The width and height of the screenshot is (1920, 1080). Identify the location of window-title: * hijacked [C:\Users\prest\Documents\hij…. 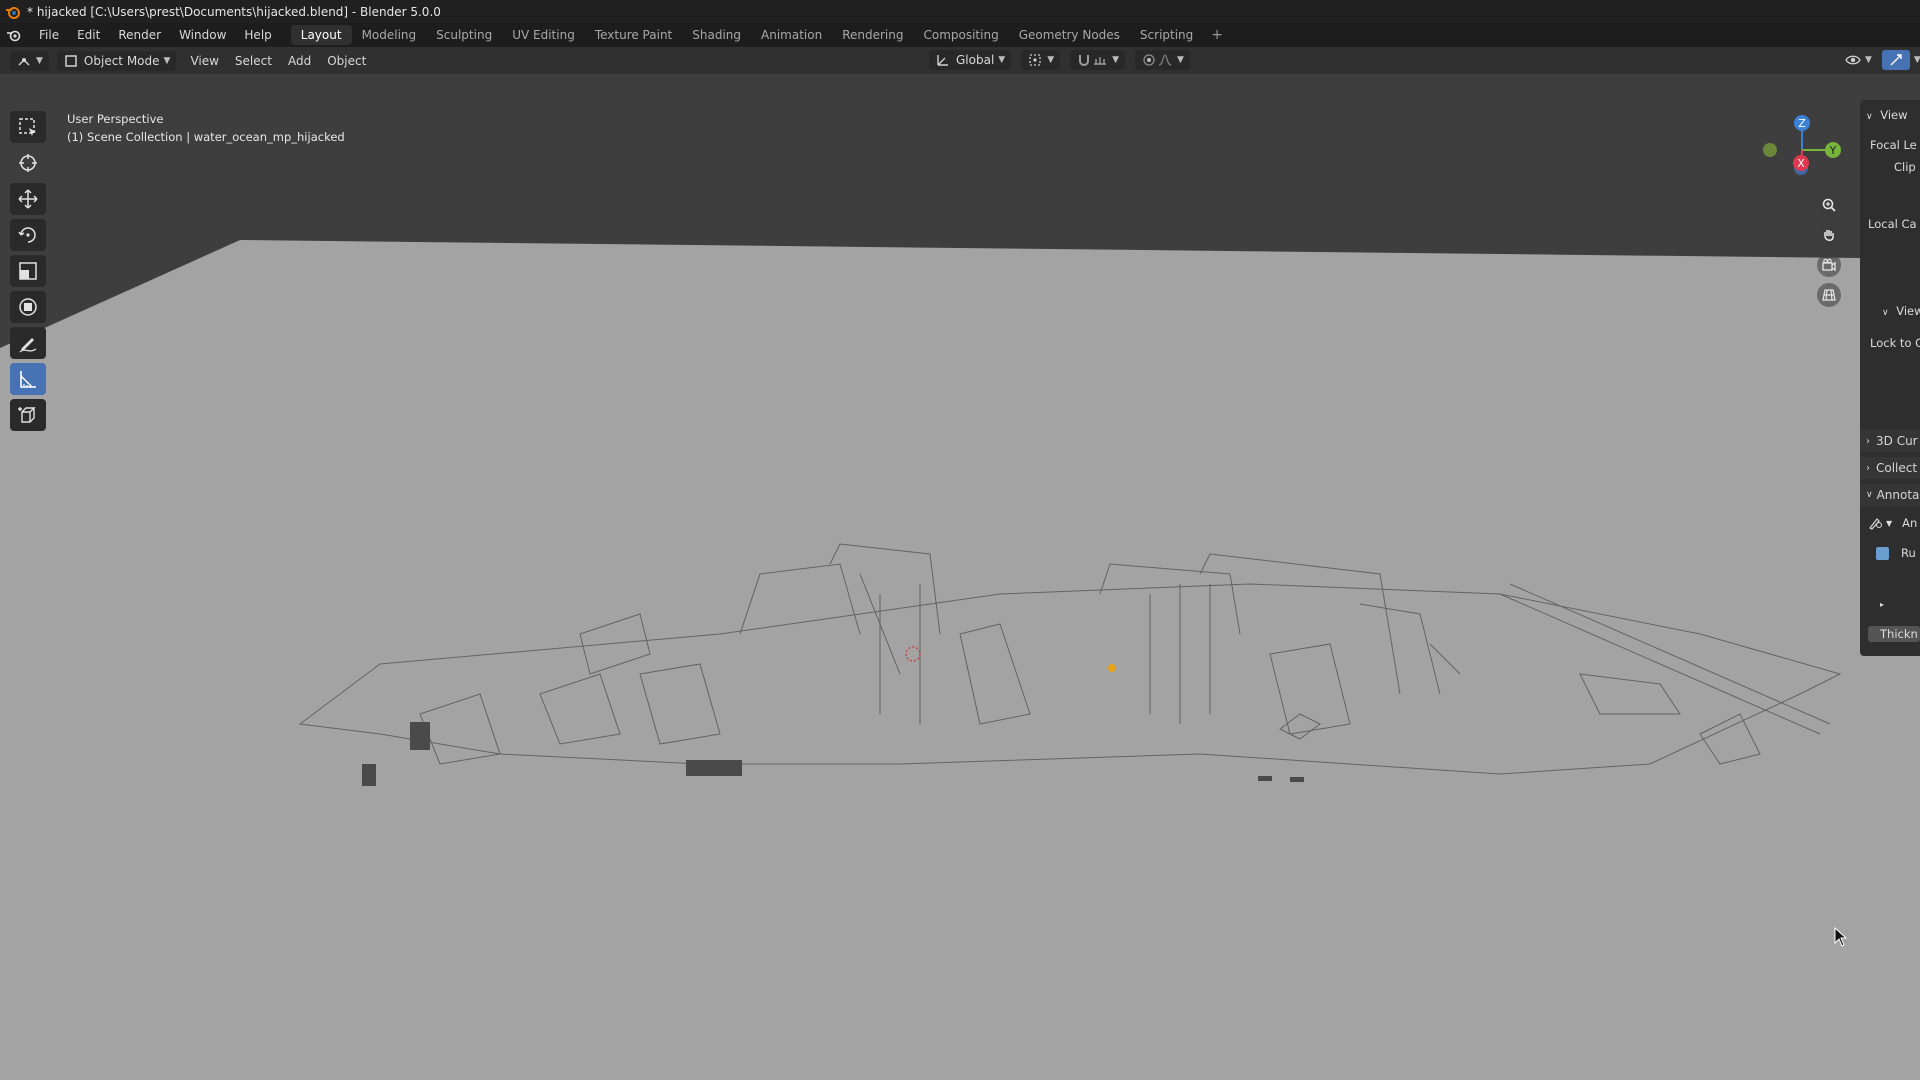
(234, 11).